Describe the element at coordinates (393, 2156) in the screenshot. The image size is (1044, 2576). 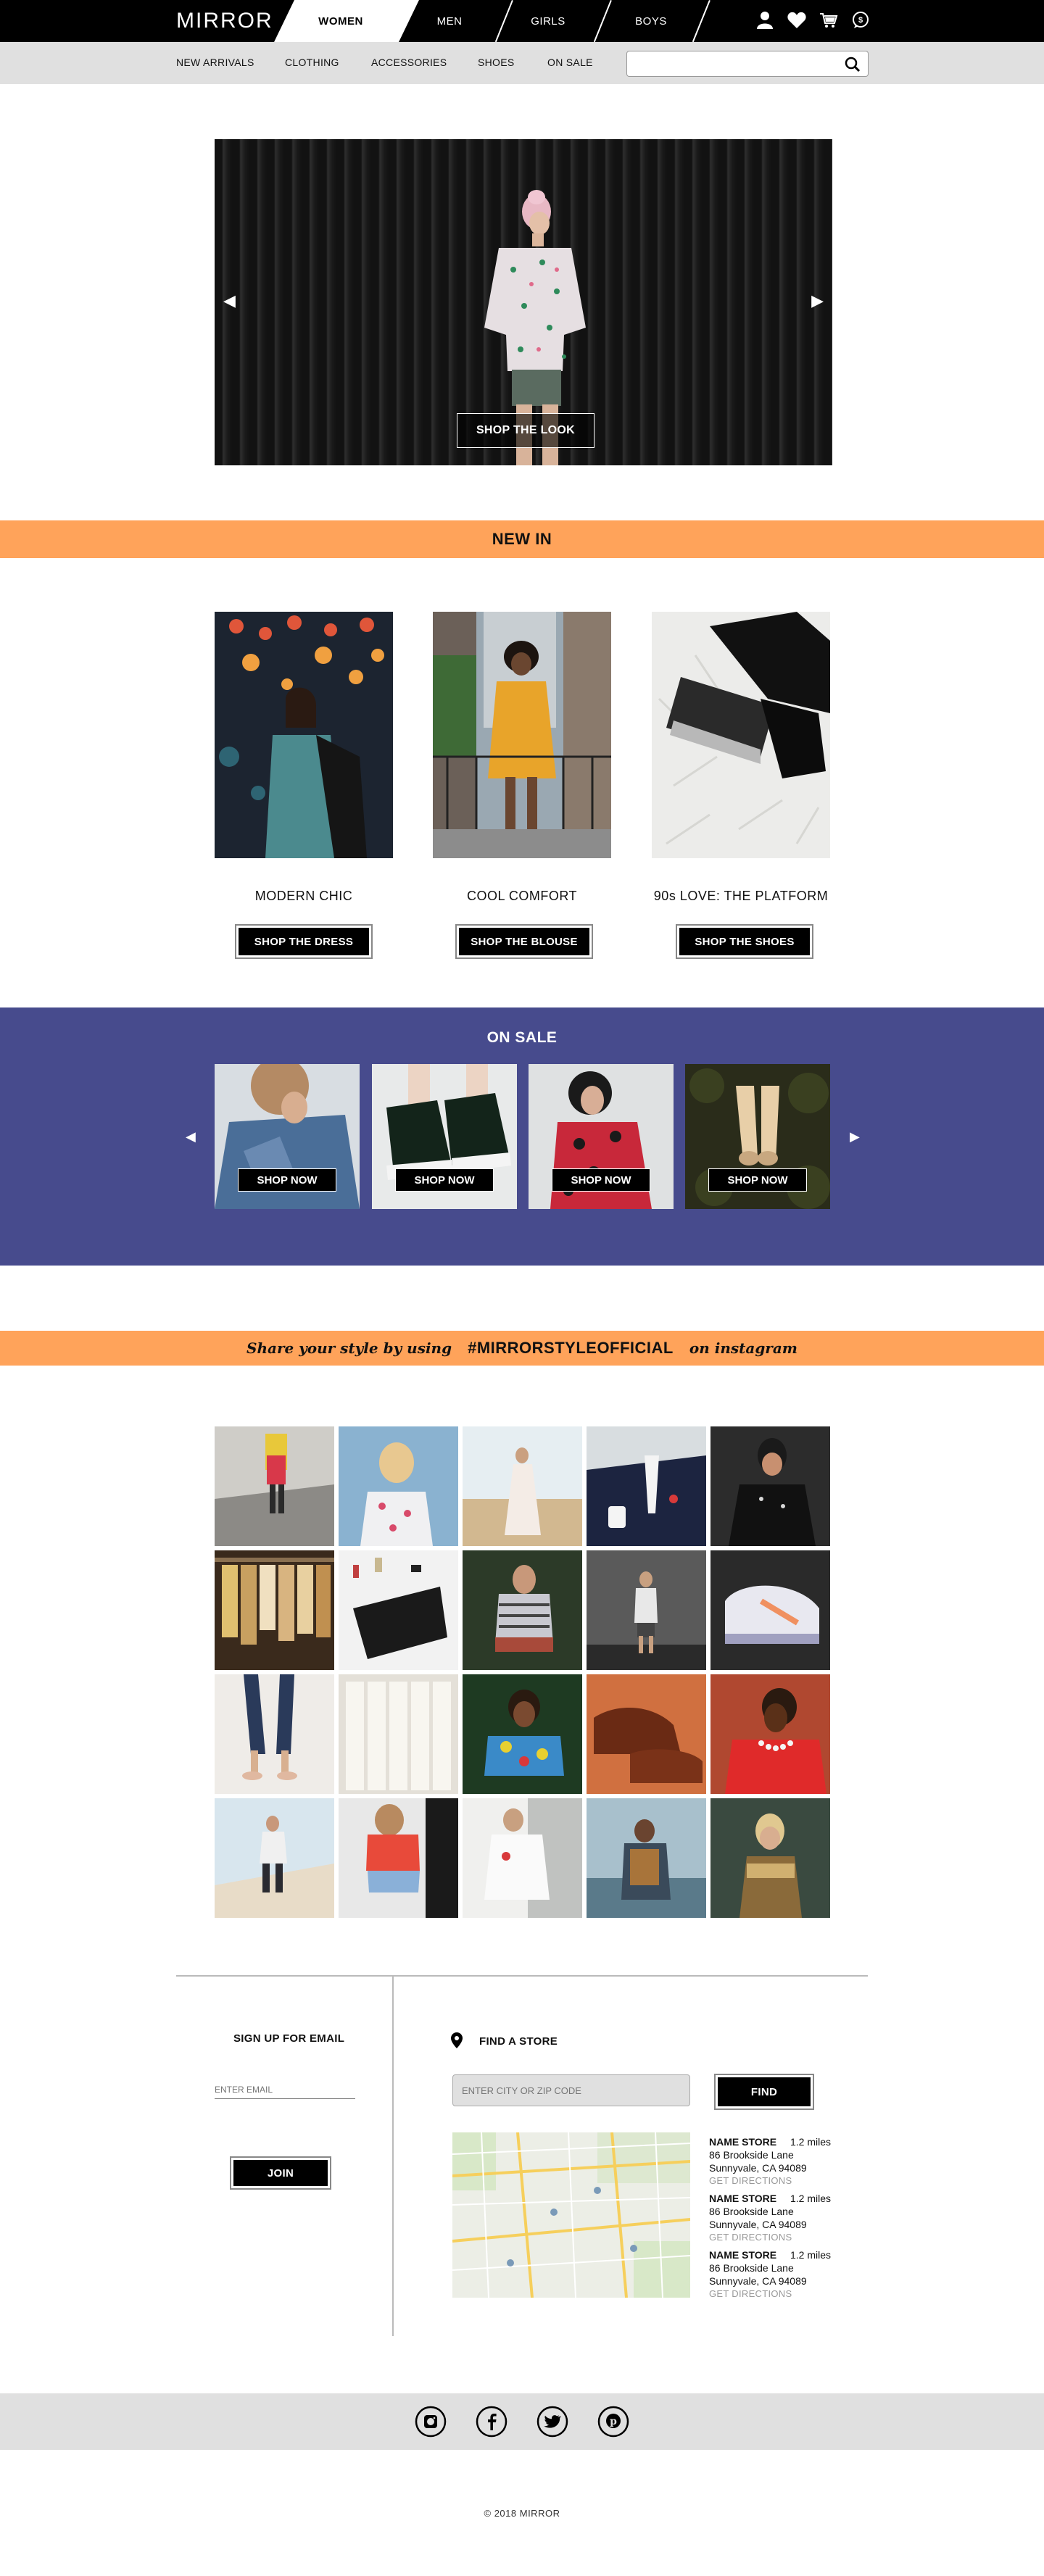
I see `footer-column-divider` at that location.